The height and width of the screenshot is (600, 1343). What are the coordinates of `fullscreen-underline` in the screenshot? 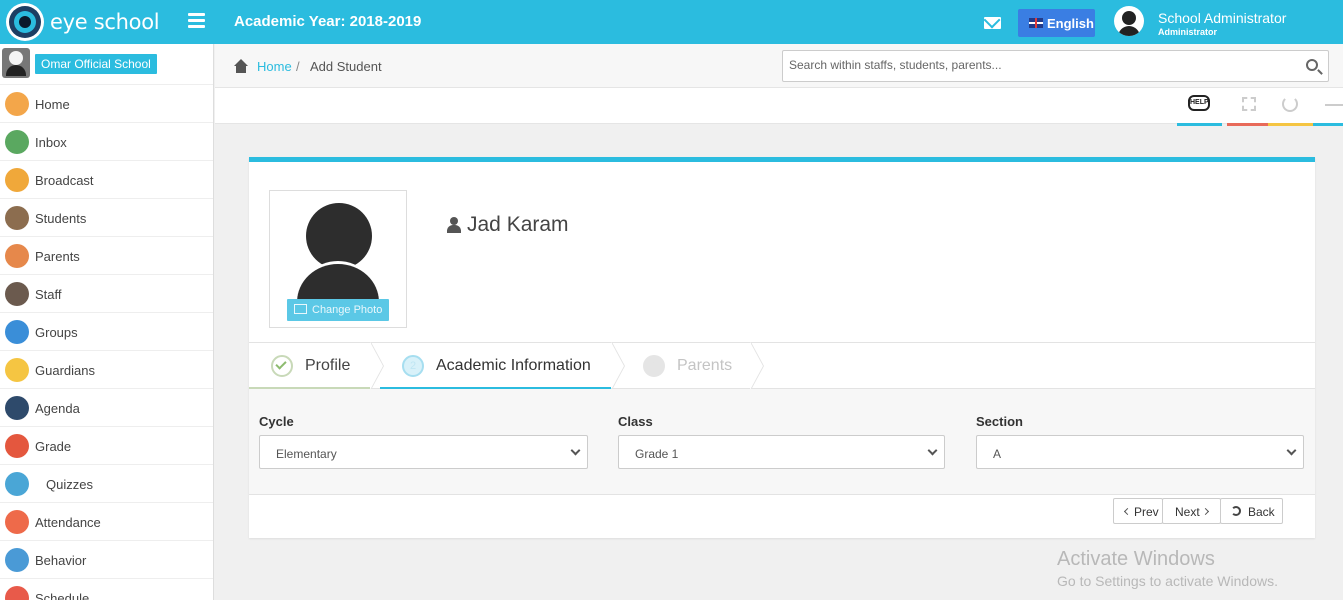 It's located at (1249, 124).